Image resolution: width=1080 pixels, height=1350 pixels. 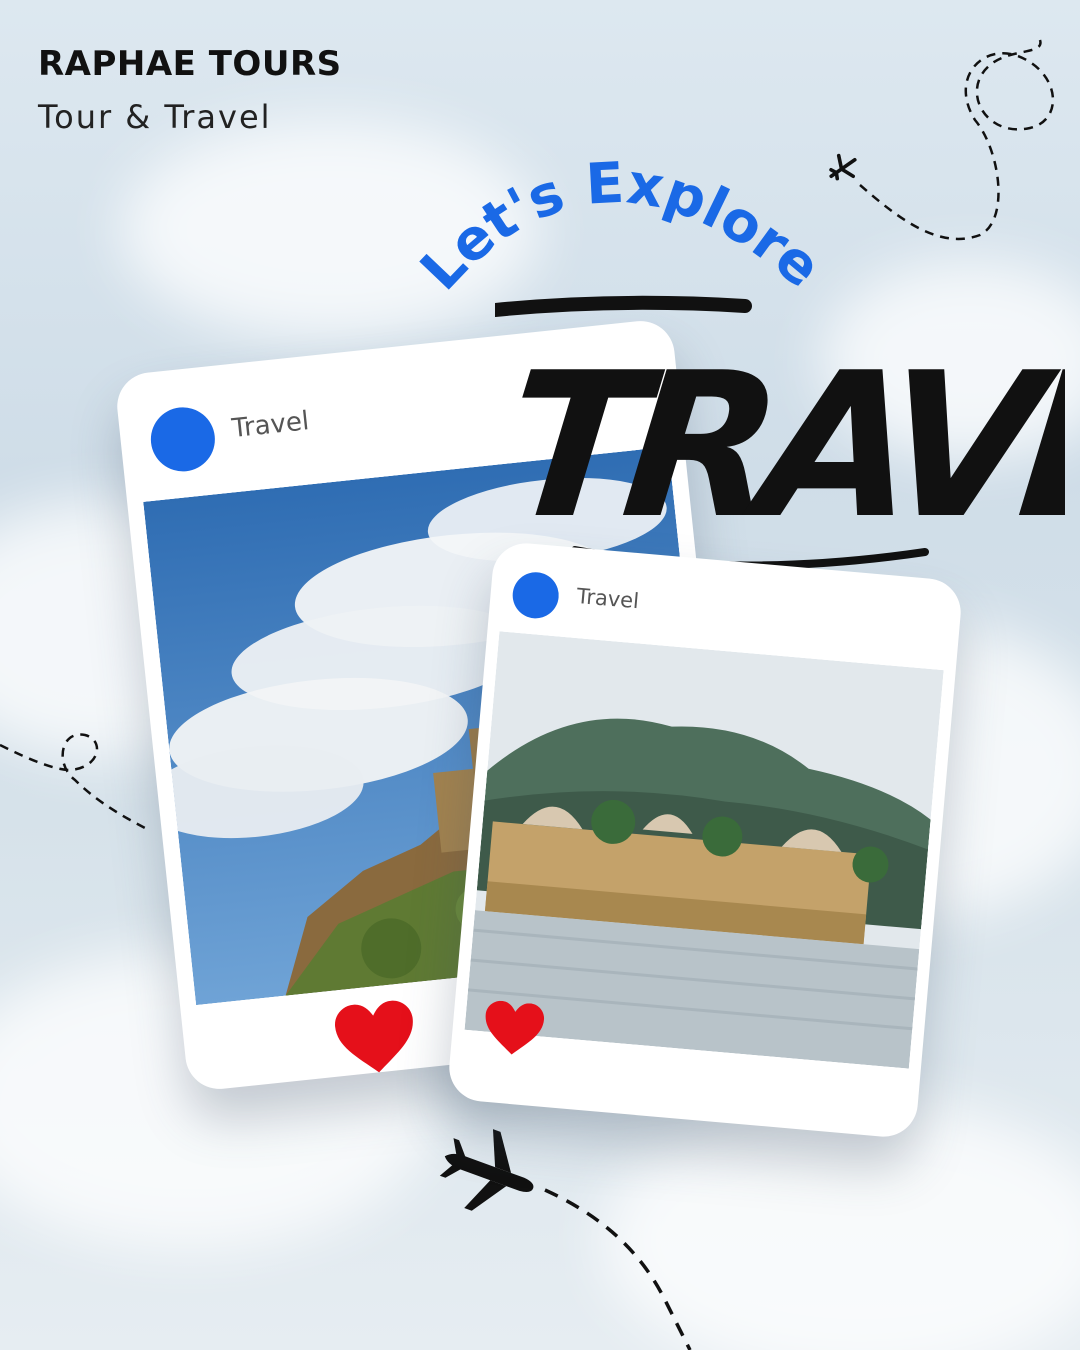 What do you see at coordinates (155, 117) in the screenshot?
I see `brand-tagline: Tour & Travel` at bounding box center [155, 117].